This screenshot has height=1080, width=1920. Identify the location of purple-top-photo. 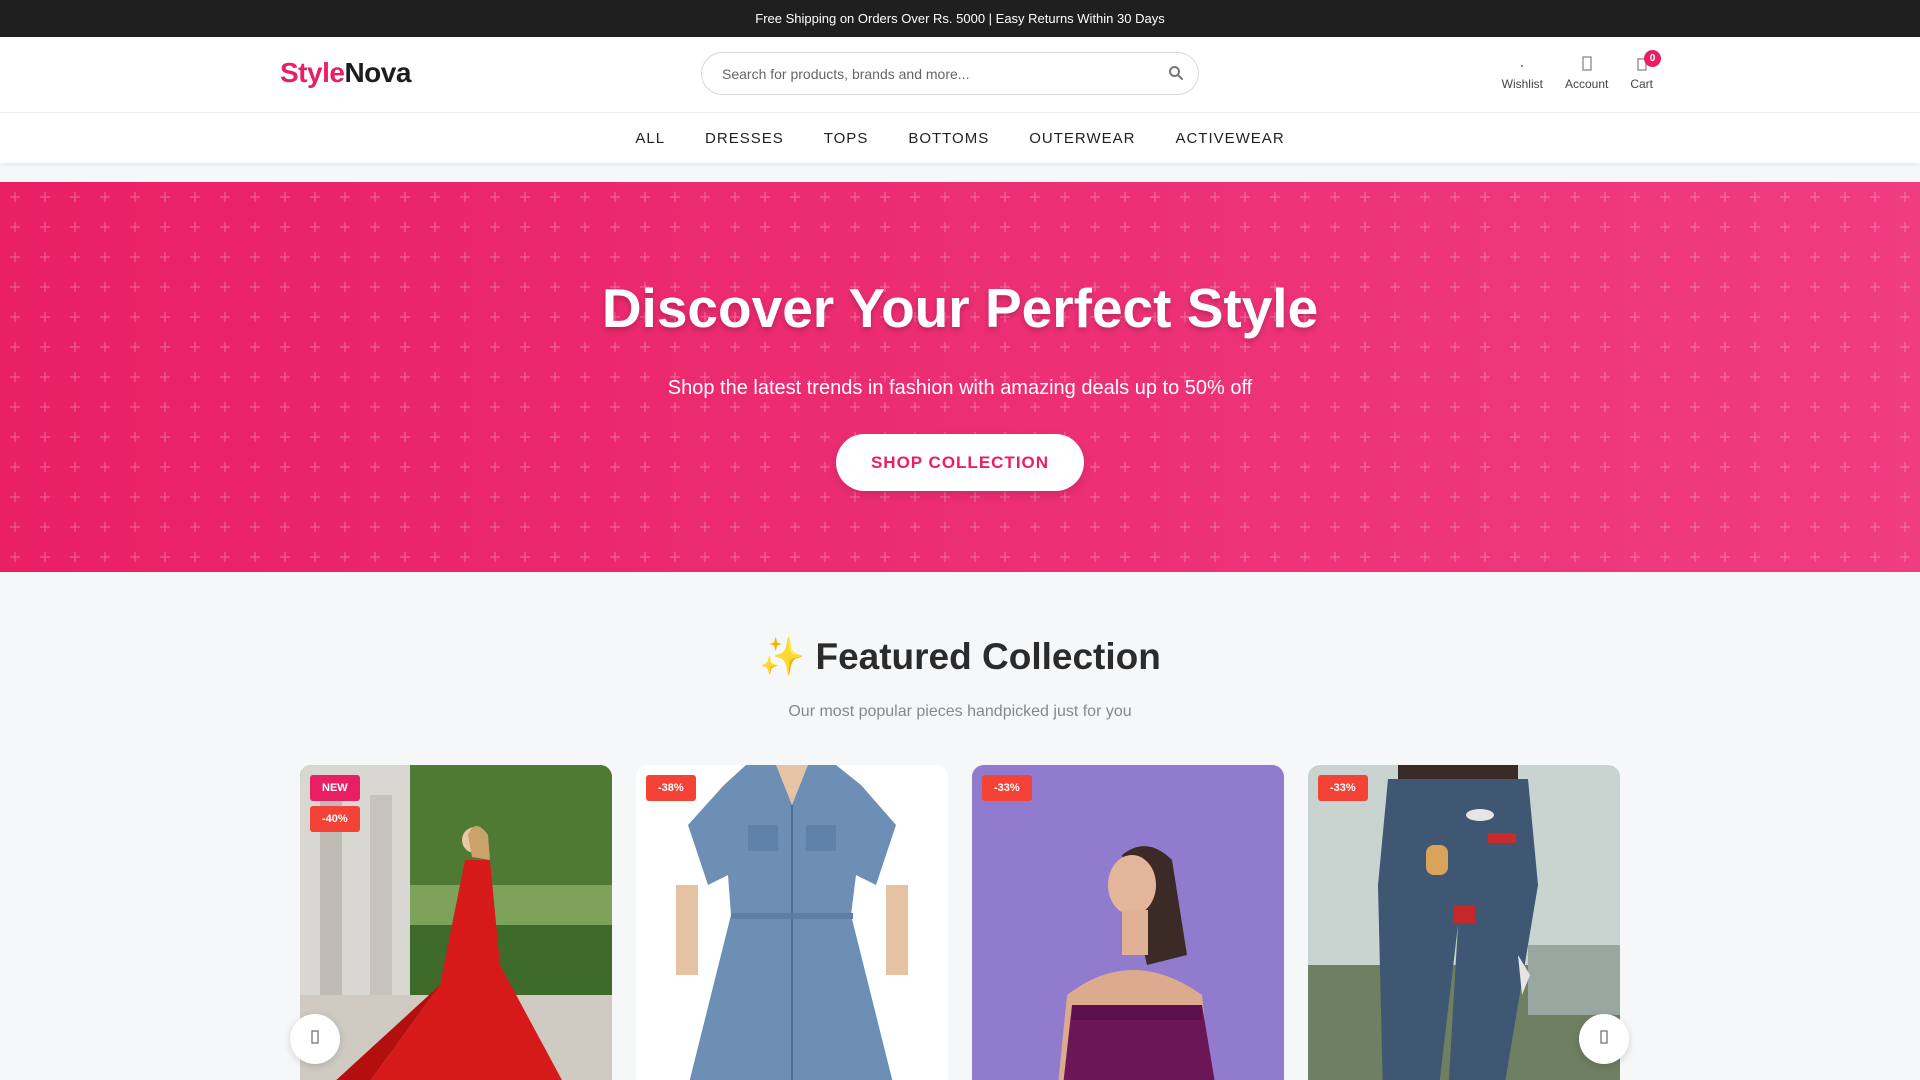
(1128, 922).